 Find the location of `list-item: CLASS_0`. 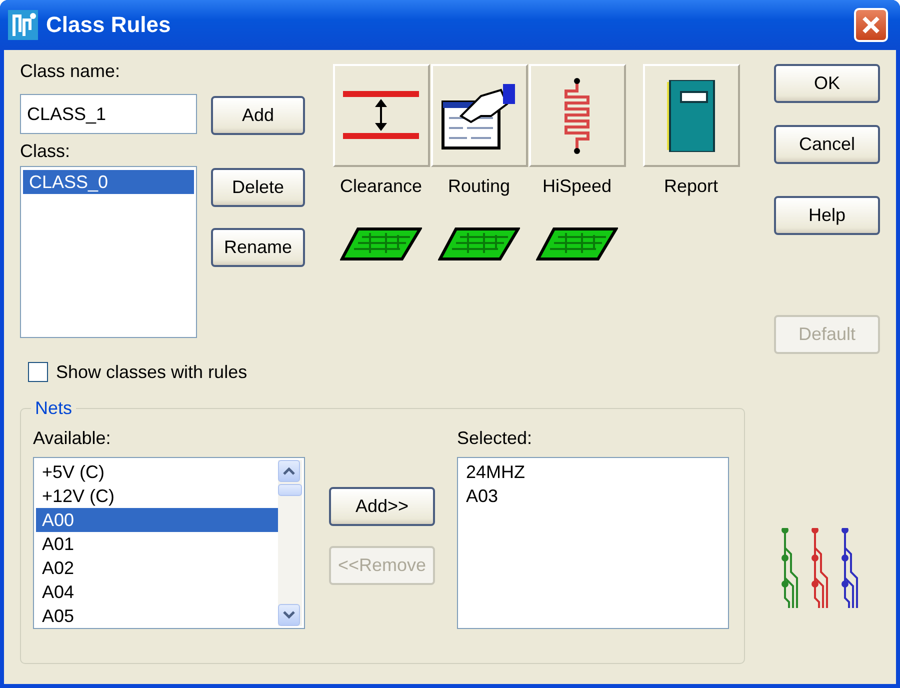

list-item: CLASS_0 is located at coordinates (108, 182).